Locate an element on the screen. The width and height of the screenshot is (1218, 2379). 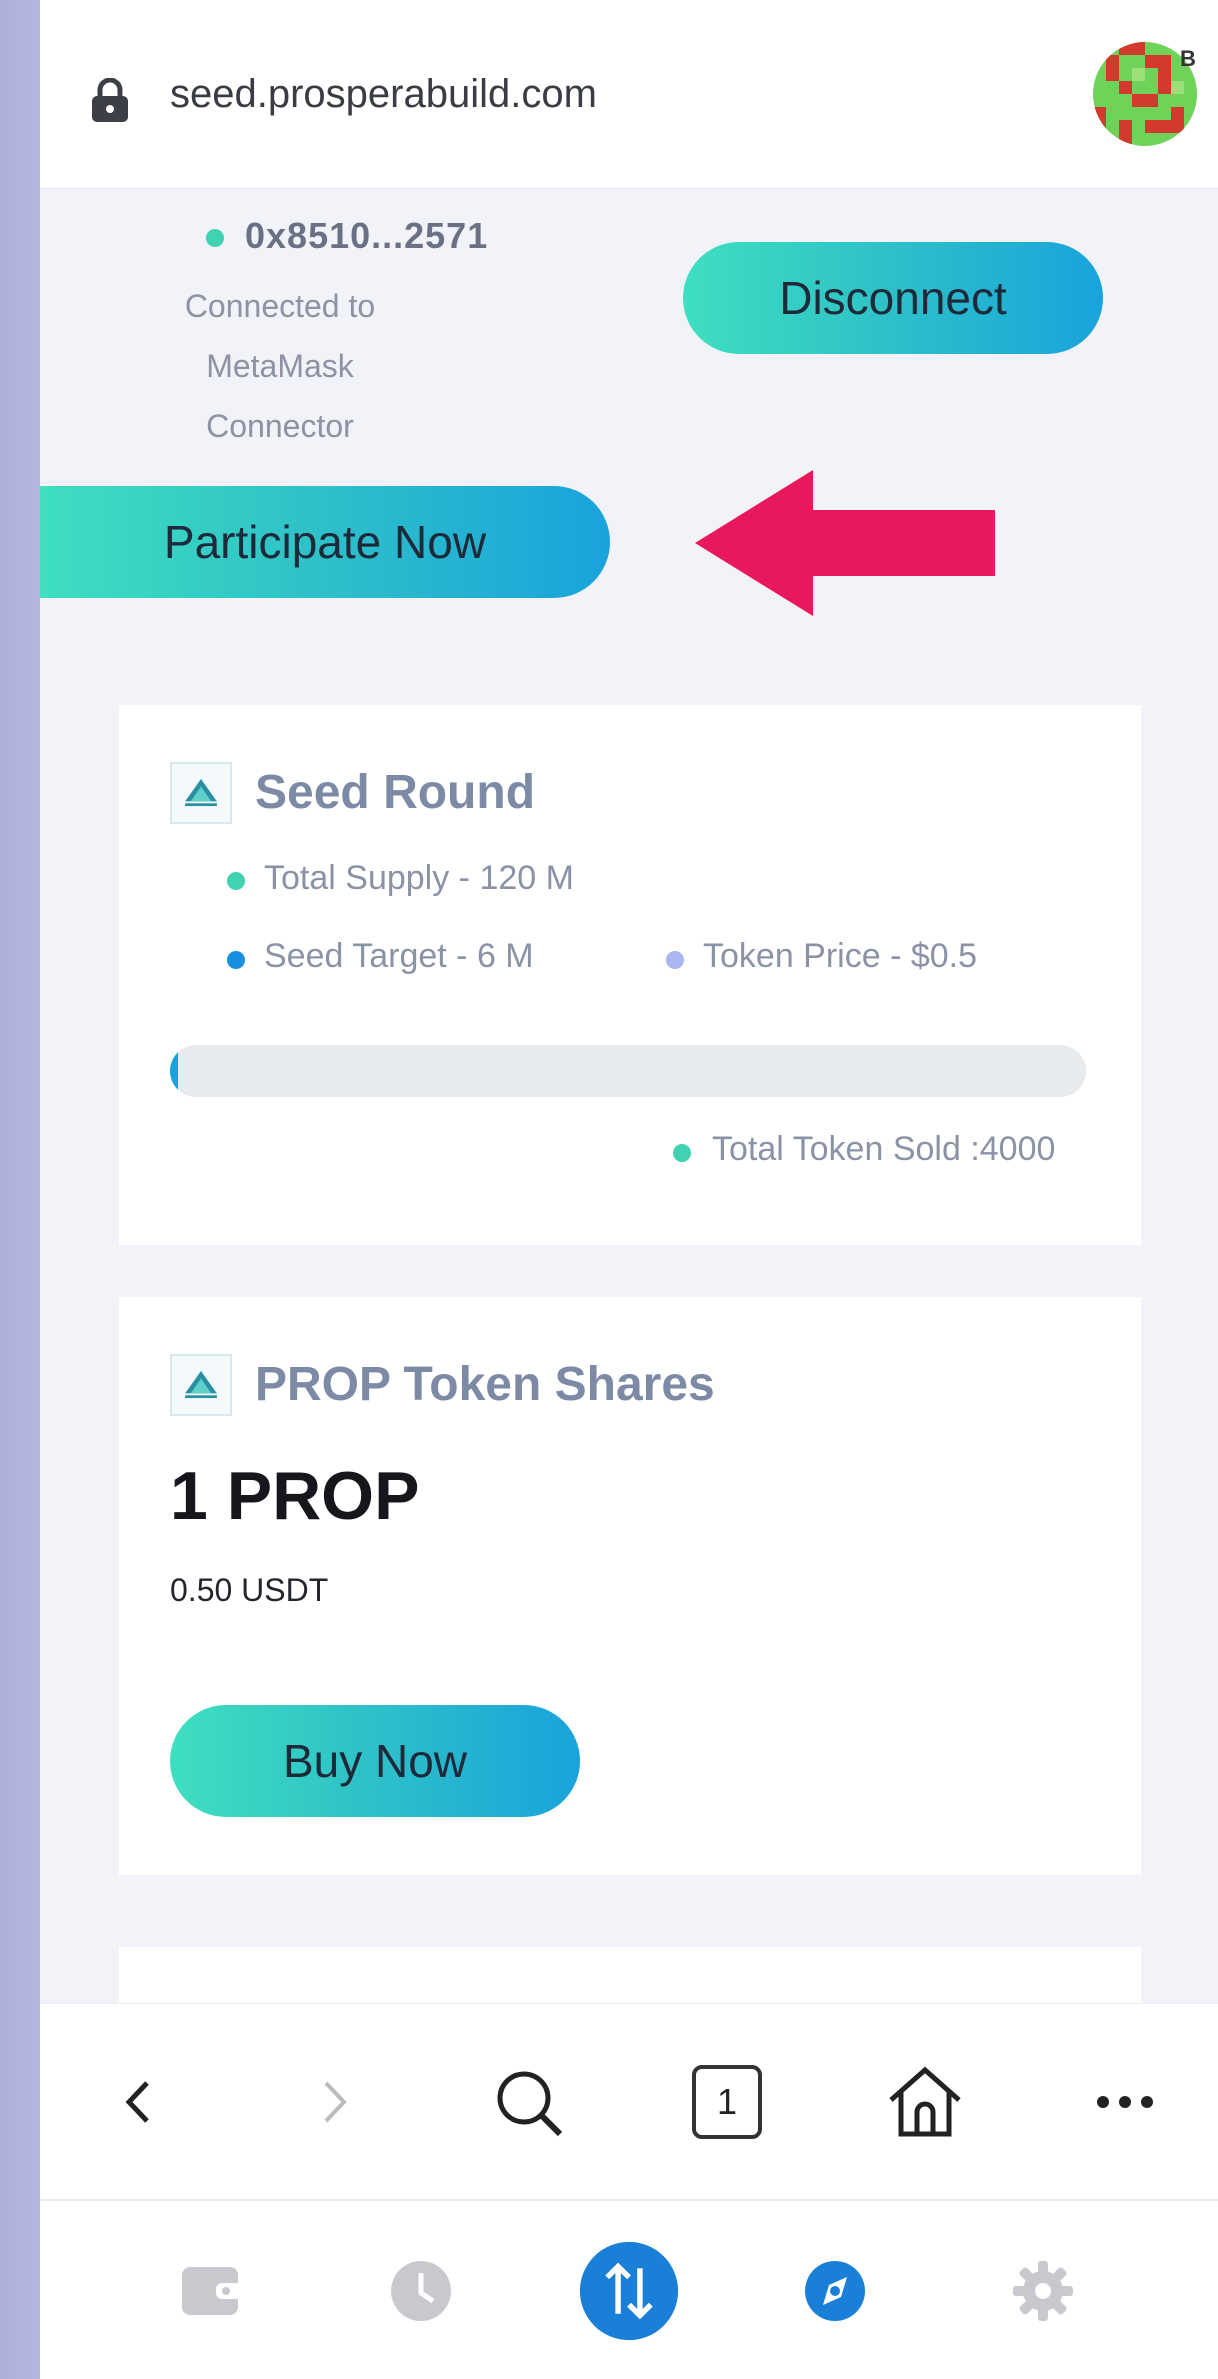
connection-status-line1: Connected to MetaMask is located at coordinates (280, 336).